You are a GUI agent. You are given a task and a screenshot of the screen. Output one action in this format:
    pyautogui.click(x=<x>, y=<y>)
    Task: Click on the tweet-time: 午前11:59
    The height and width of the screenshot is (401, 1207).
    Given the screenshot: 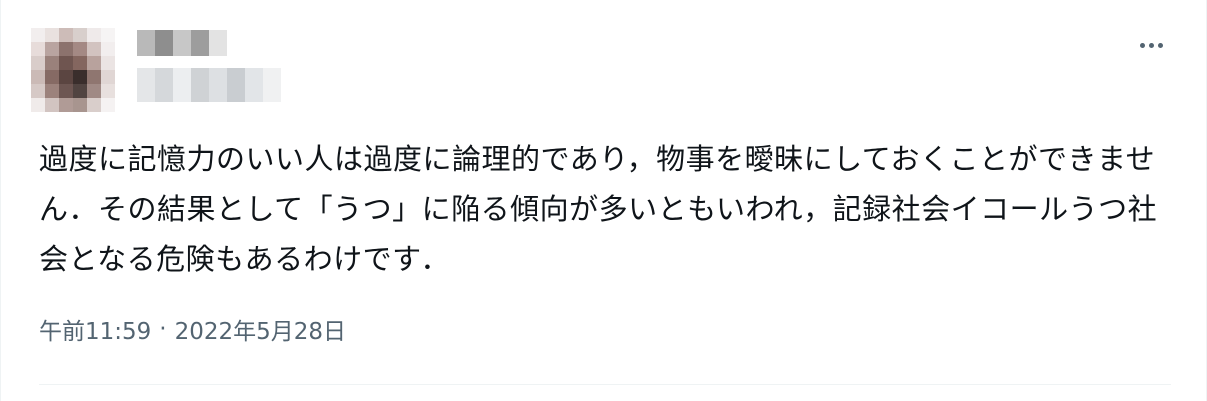 What is the action you would take?
    pyautogui.click(x=95, y=329)
    